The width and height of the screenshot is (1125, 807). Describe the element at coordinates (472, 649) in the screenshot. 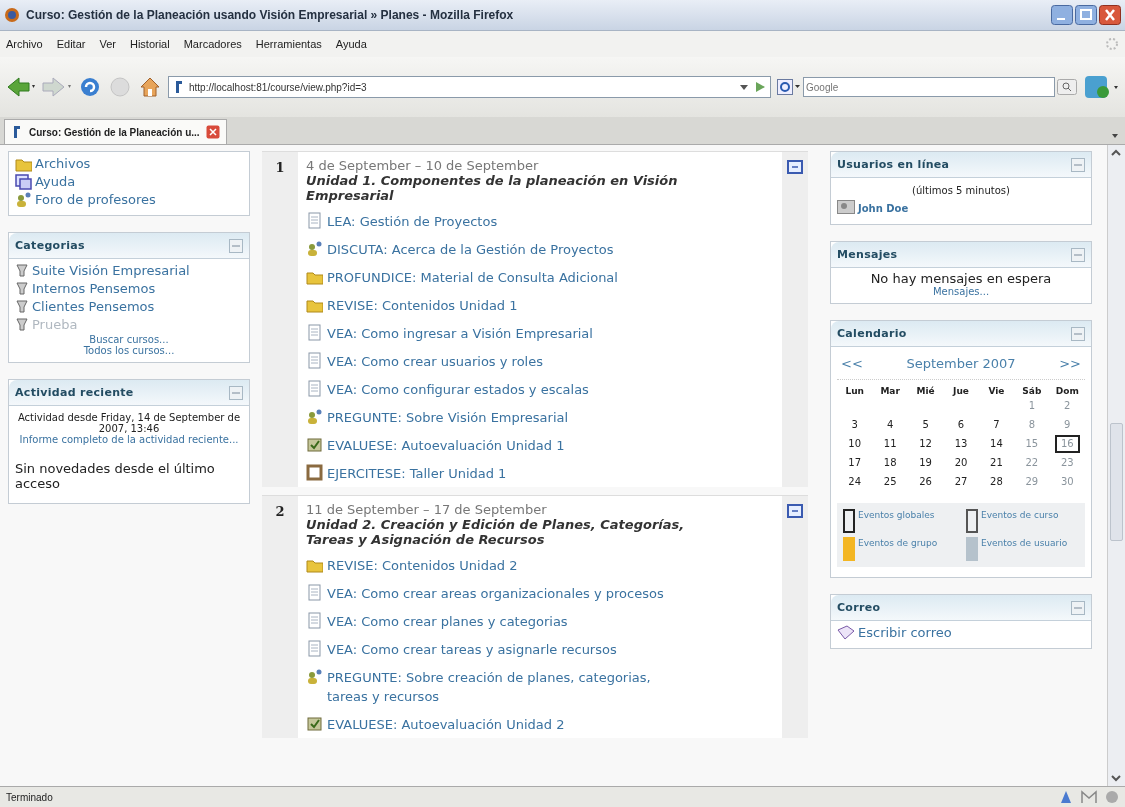

I see `activity-link: VEA: Como crear tareas y asignarle recursos` at that location.